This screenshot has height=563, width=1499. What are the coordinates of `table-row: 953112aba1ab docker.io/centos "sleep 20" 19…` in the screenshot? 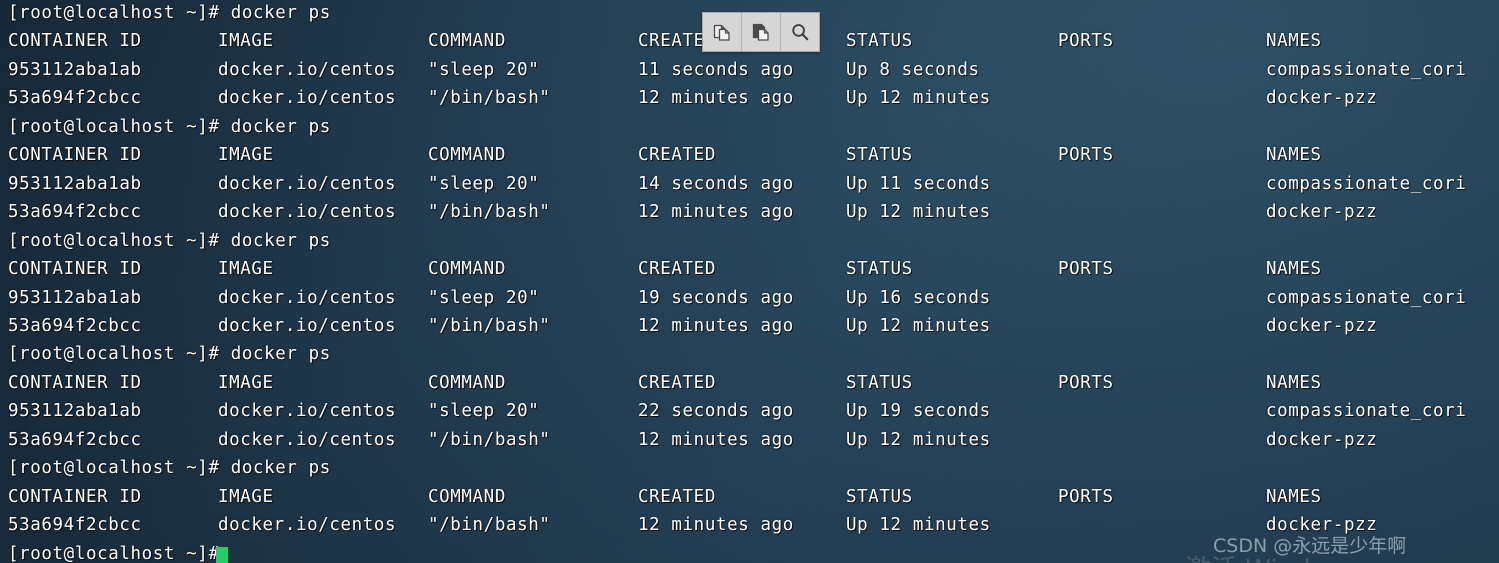 It's located at (749, 302).